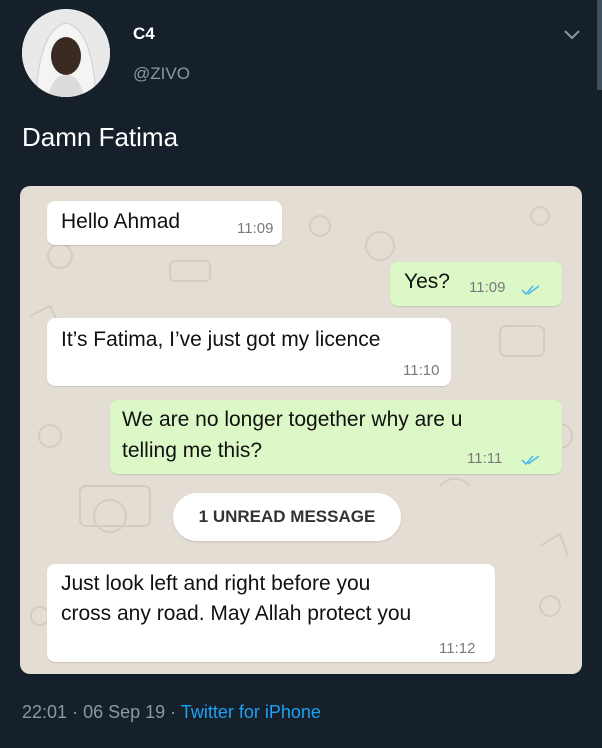 This screenshot has width=602, height=748. I want to click on tweet-source-link: Twitter for iPhone, so click(251, 712).